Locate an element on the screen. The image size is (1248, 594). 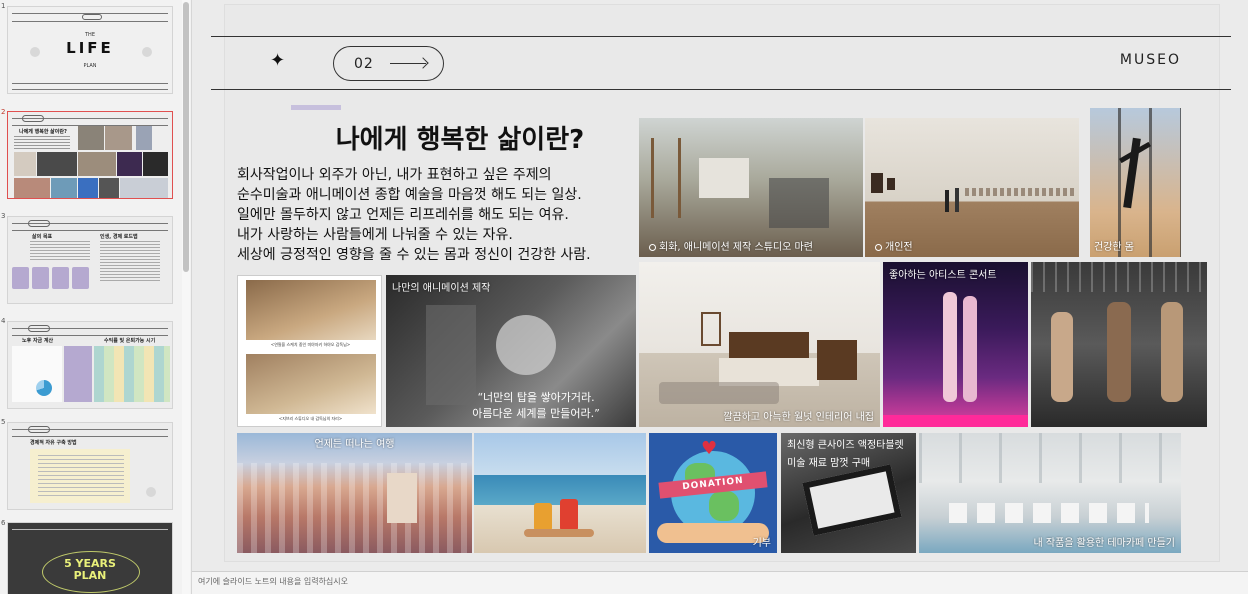
thumb-heading-left: 경제적 자유 구축 방법 is located at coordinates (53, 443).